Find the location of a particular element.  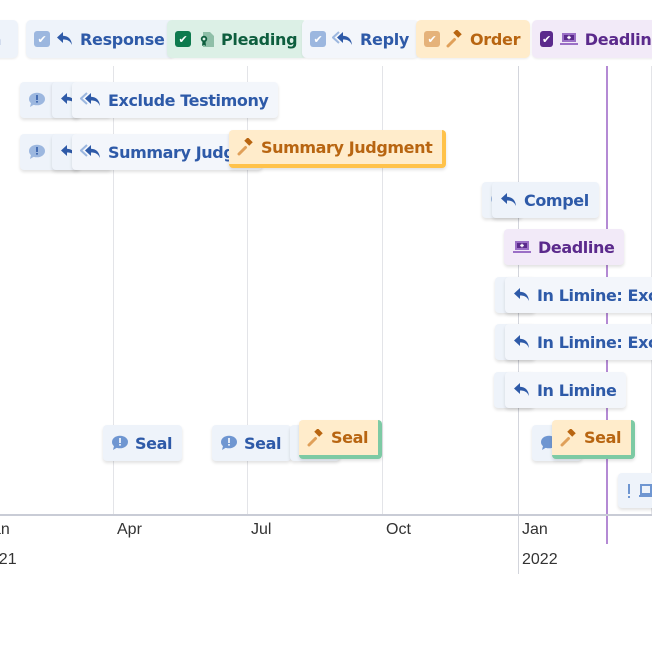

filter-chip-label: Deadline is located at coordinates (618, 39).